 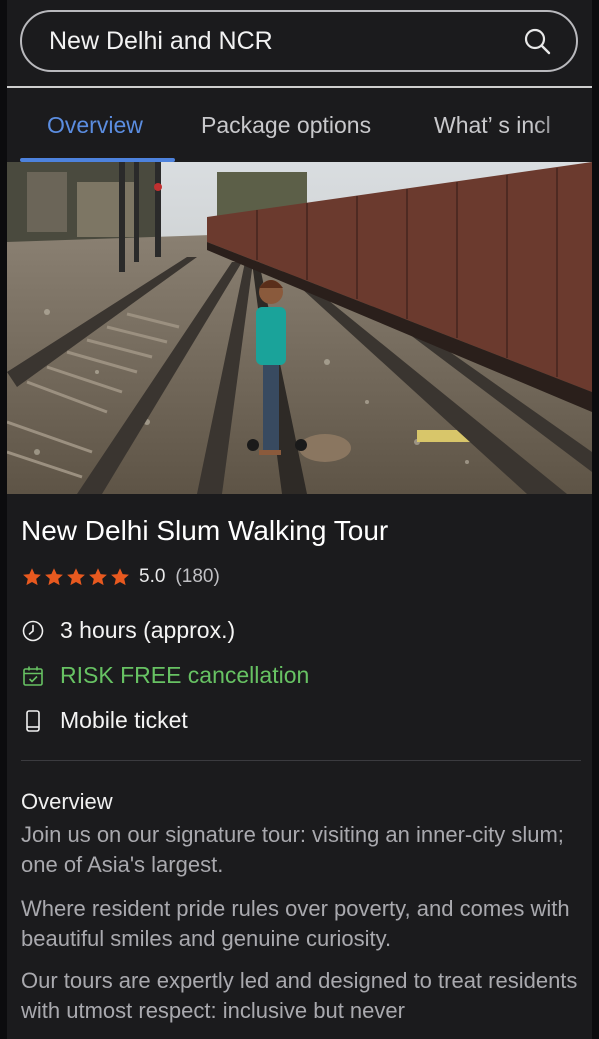 What do you see at coordinates (33, 630) in the screenshot?
I see `clock-icon` at bounding box center [33, 630].